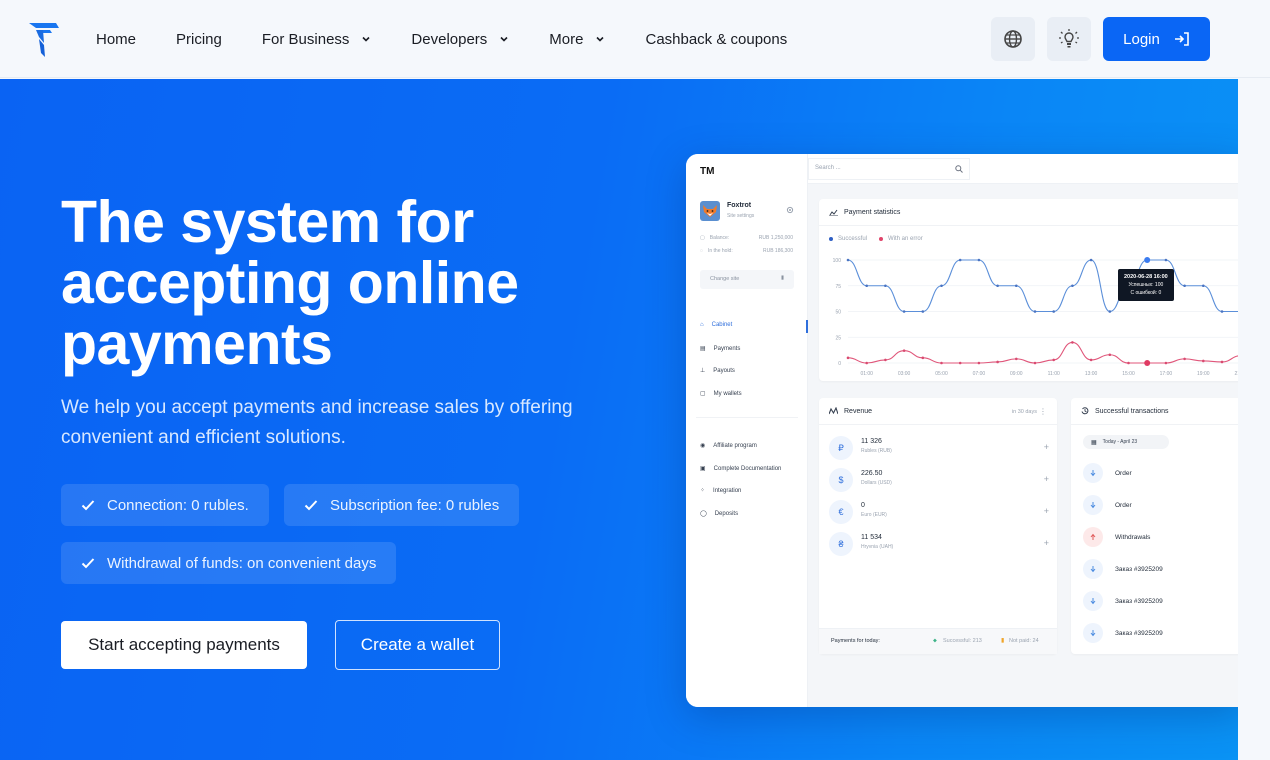 The image size is (1270, 760). I want to click on create-wallet-button: Create a wallet, so click(417, 645).